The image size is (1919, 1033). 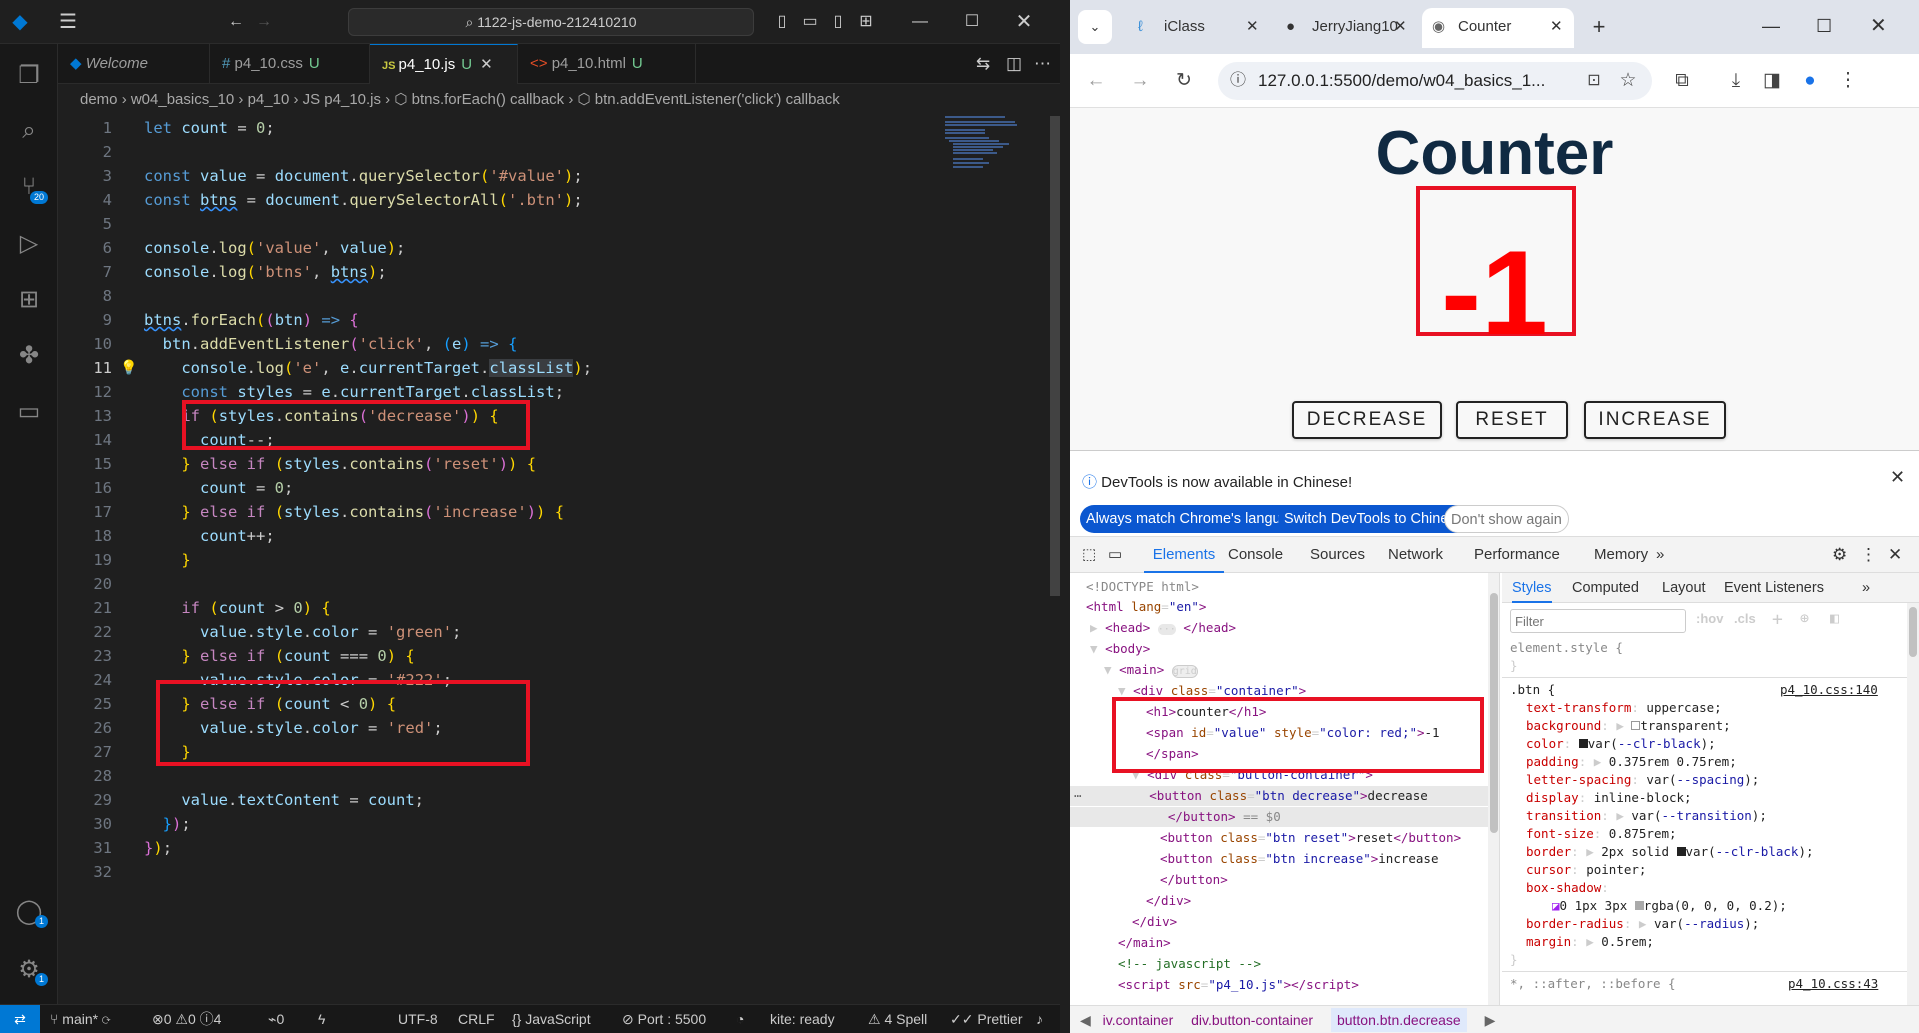 What do you see at coordinates (1655, 420) in the screenshot?
I see `increase-button: INCREASE` at bounding box center [1655, 420].